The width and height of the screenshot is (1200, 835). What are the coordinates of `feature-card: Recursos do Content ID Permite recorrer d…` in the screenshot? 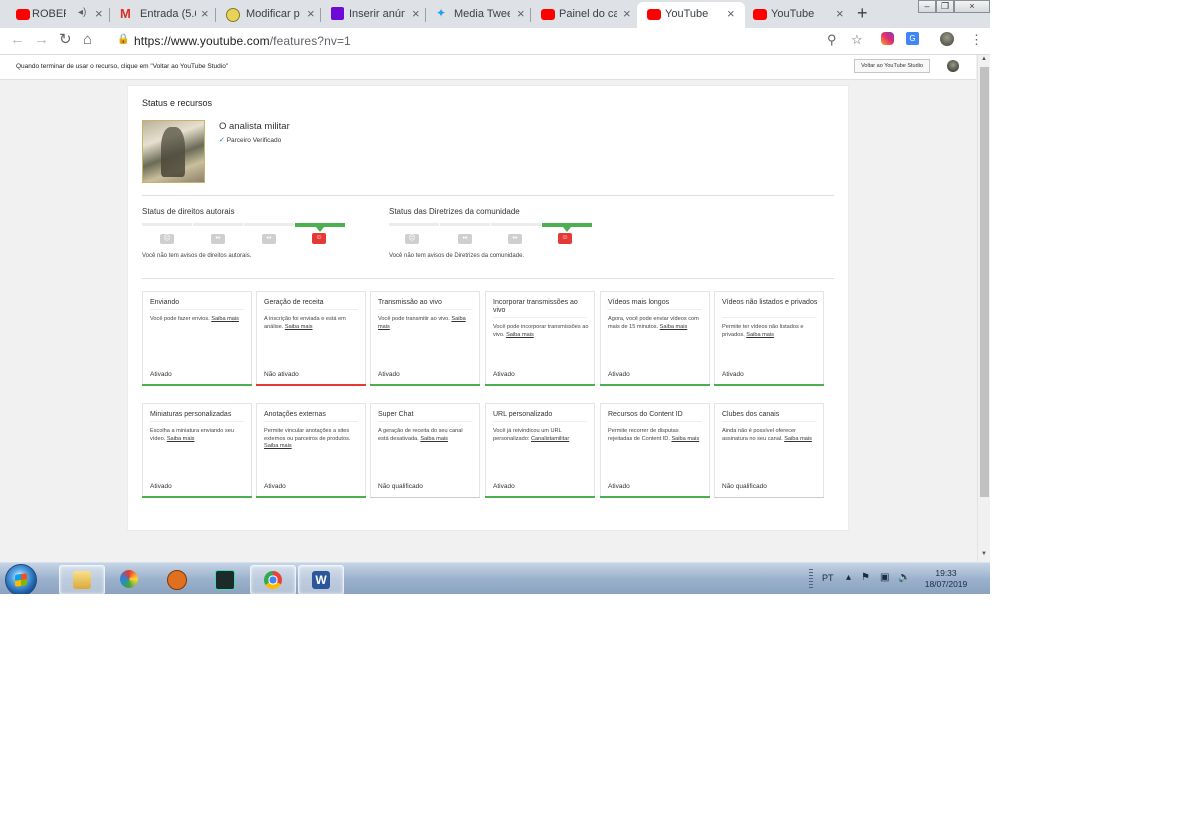 It's located at (655, 450).